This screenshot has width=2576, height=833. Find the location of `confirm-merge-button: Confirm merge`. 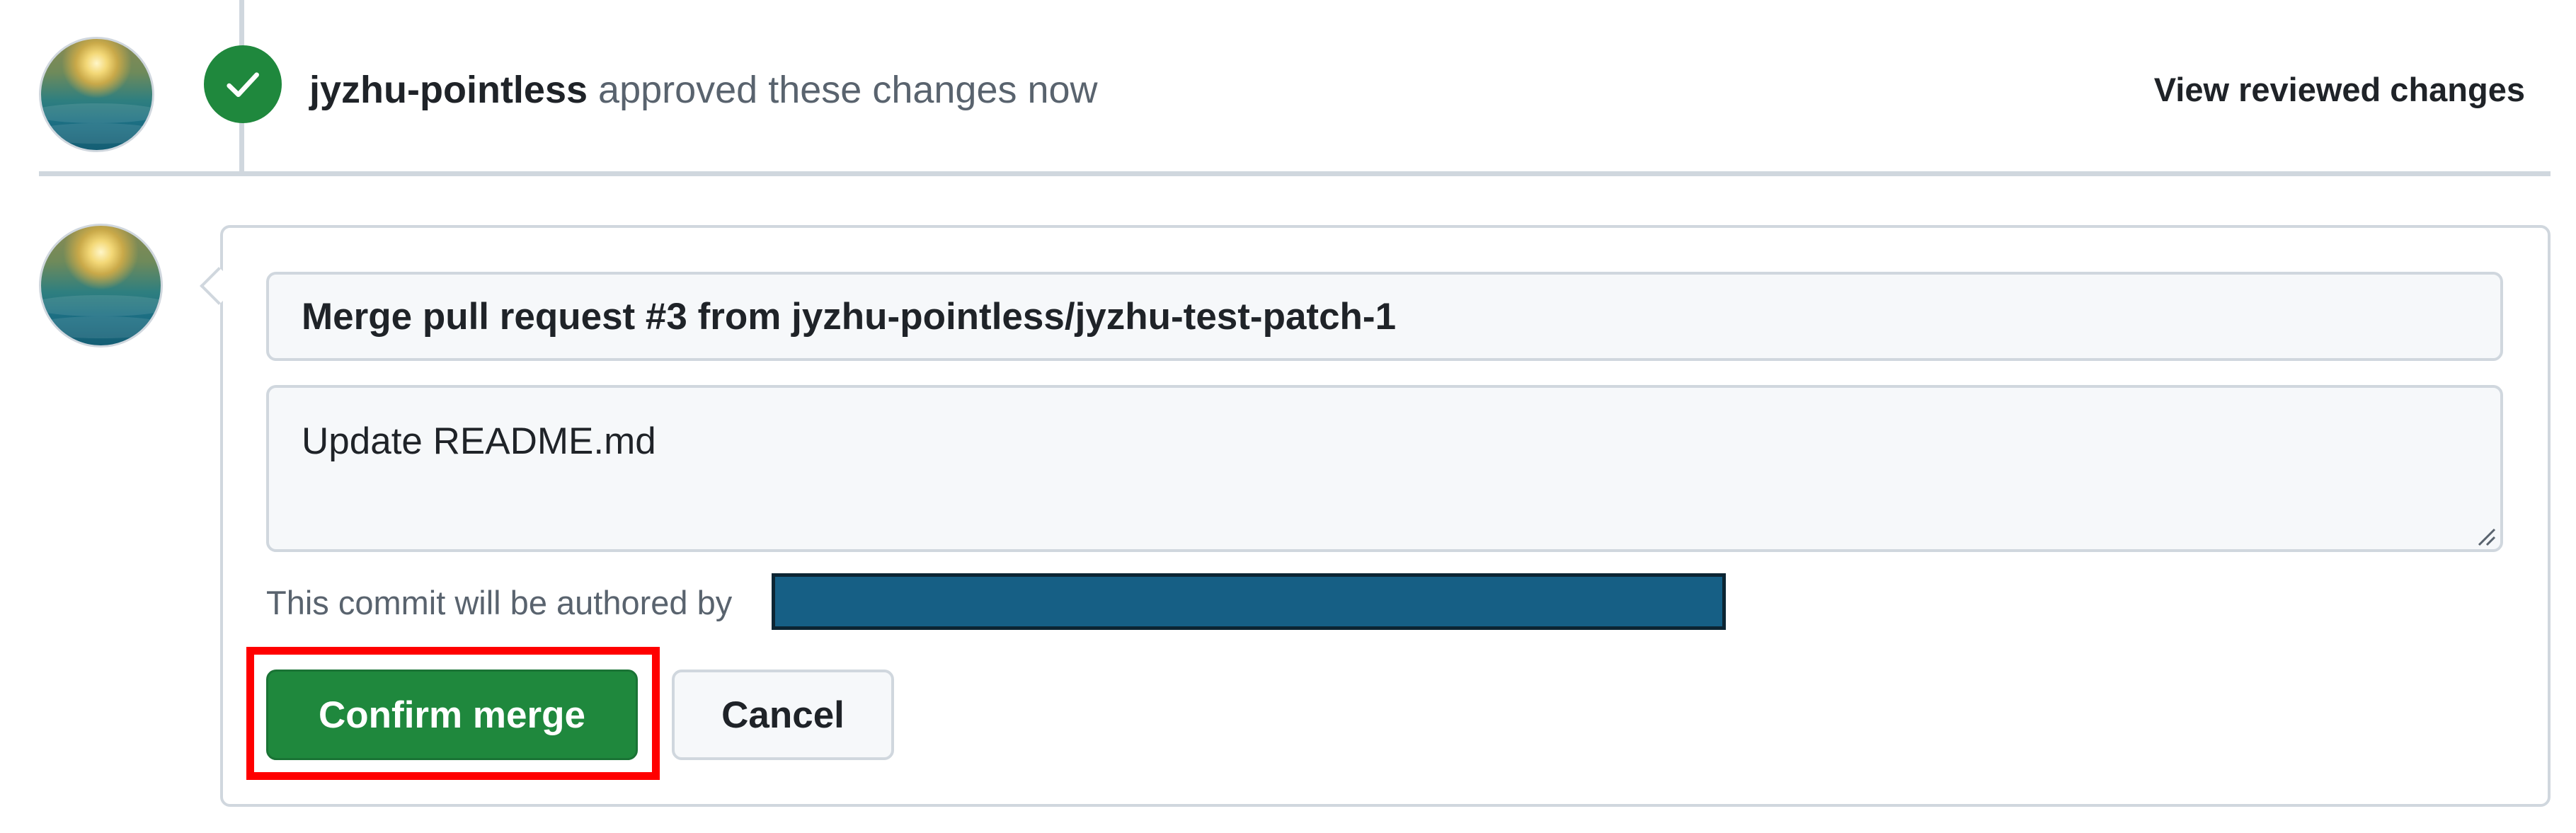

confirm-merge-button: Confirm merge is located at coordinates (452, 715).